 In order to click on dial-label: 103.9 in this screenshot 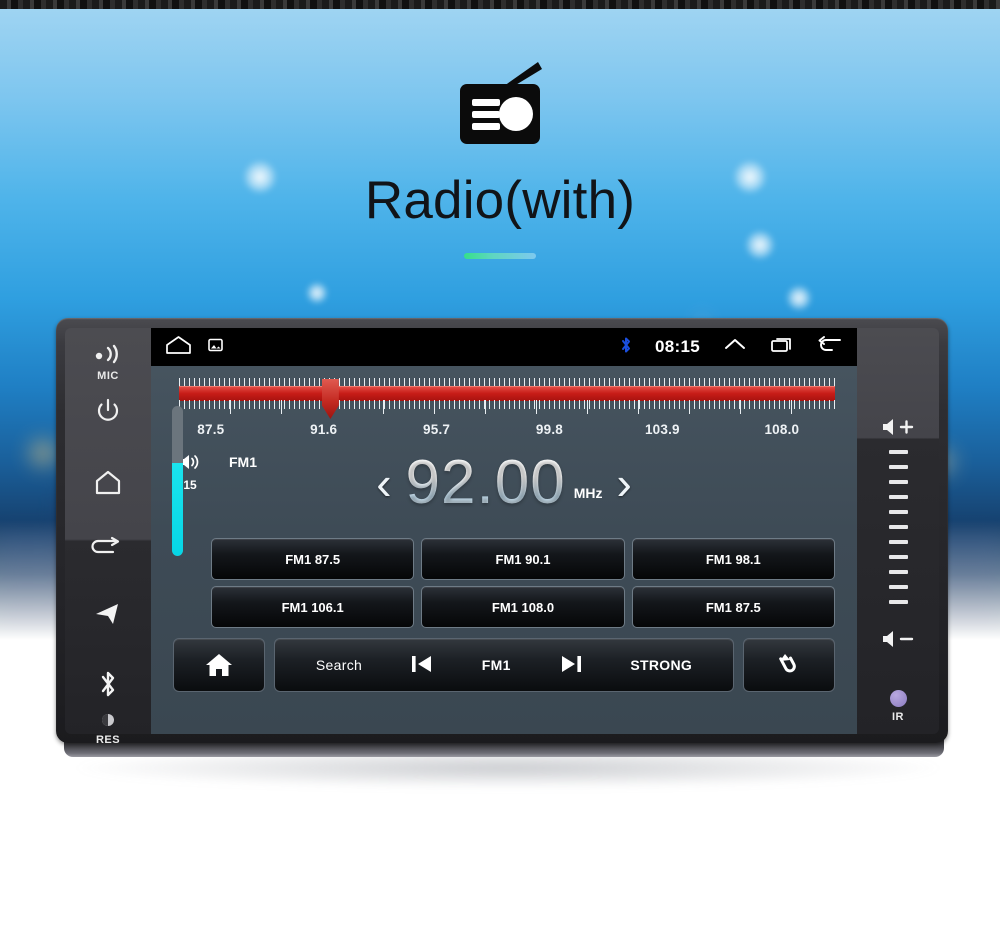, I will do `click(662, 429)`.